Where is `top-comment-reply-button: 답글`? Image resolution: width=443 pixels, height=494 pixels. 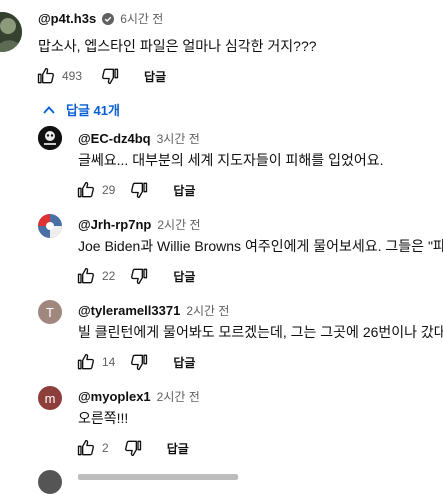 top-comment-reply-button: 답글 is located at coordinates (155, 76).